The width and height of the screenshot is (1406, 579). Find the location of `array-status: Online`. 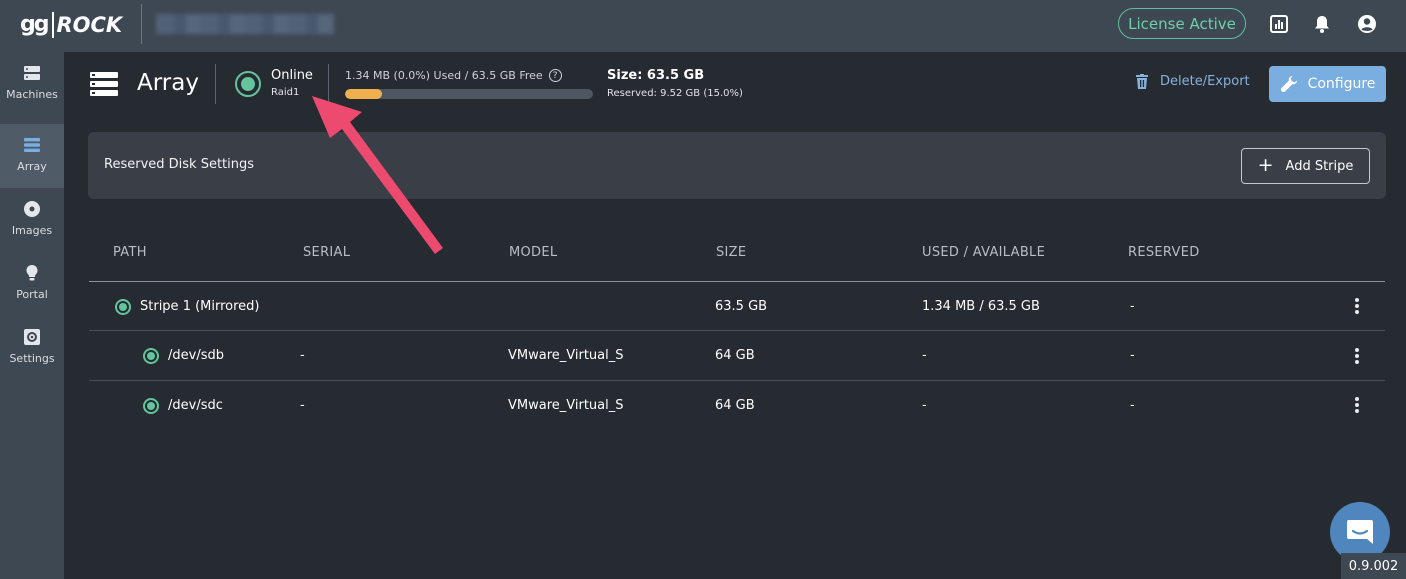

array-status: Online is located at coordinates (292, 75).